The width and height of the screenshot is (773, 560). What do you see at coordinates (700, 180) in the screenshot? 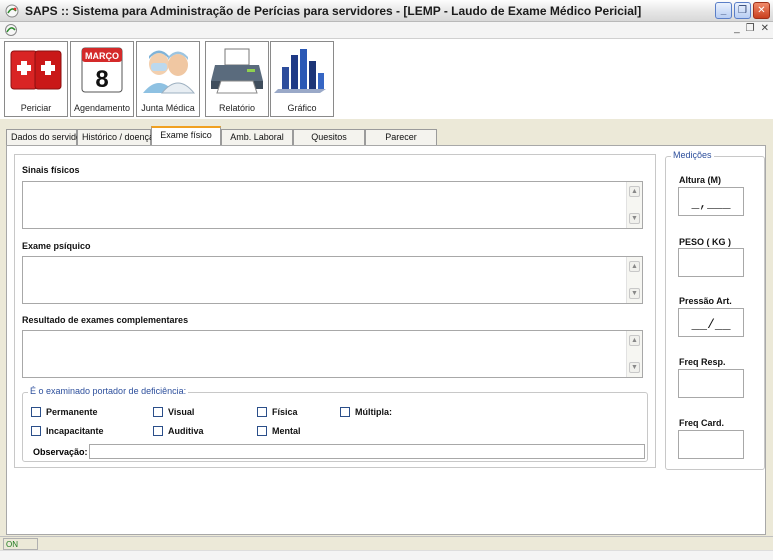
I see `altura-label: Altura (M)` at bounding box center [700, 180].